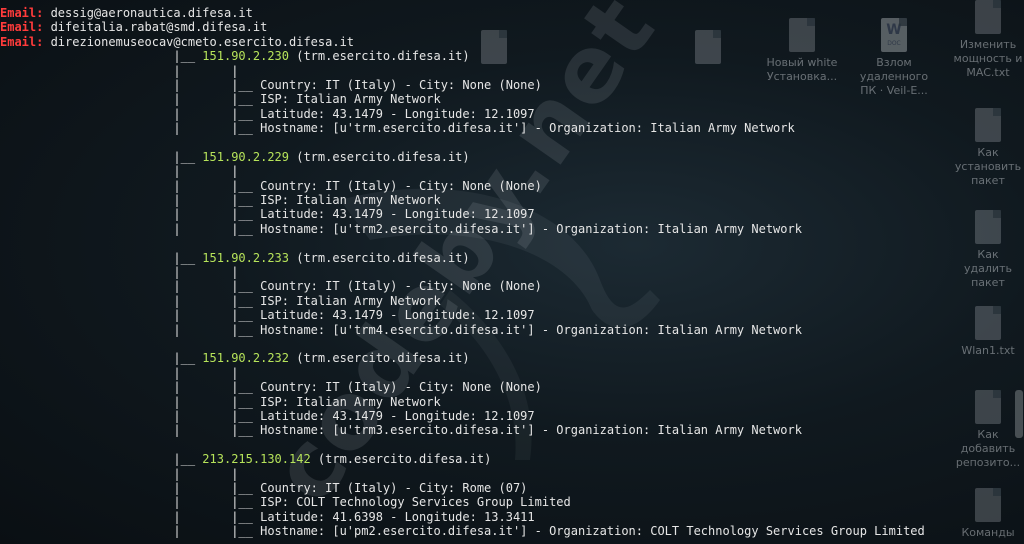 Image resolution: width=1024 pixels, height=544 pixels. Describe the element at coordinates (245, 156) in the screenshot. I see `host-ip: 151.90.2.229` at that location.